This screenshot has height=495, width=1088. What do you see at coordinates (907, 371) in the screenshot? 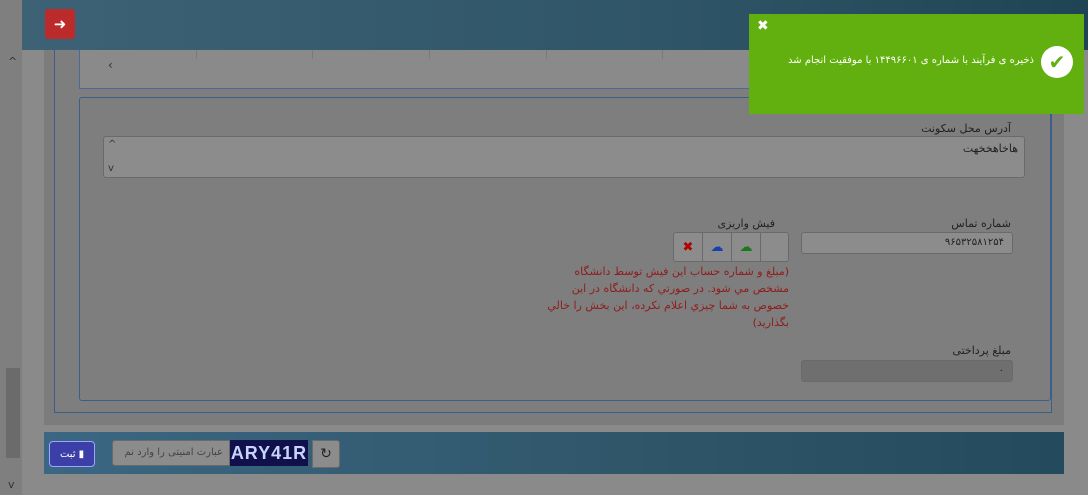
I see `payment-input: ۰` at bounding box center [907, 371].